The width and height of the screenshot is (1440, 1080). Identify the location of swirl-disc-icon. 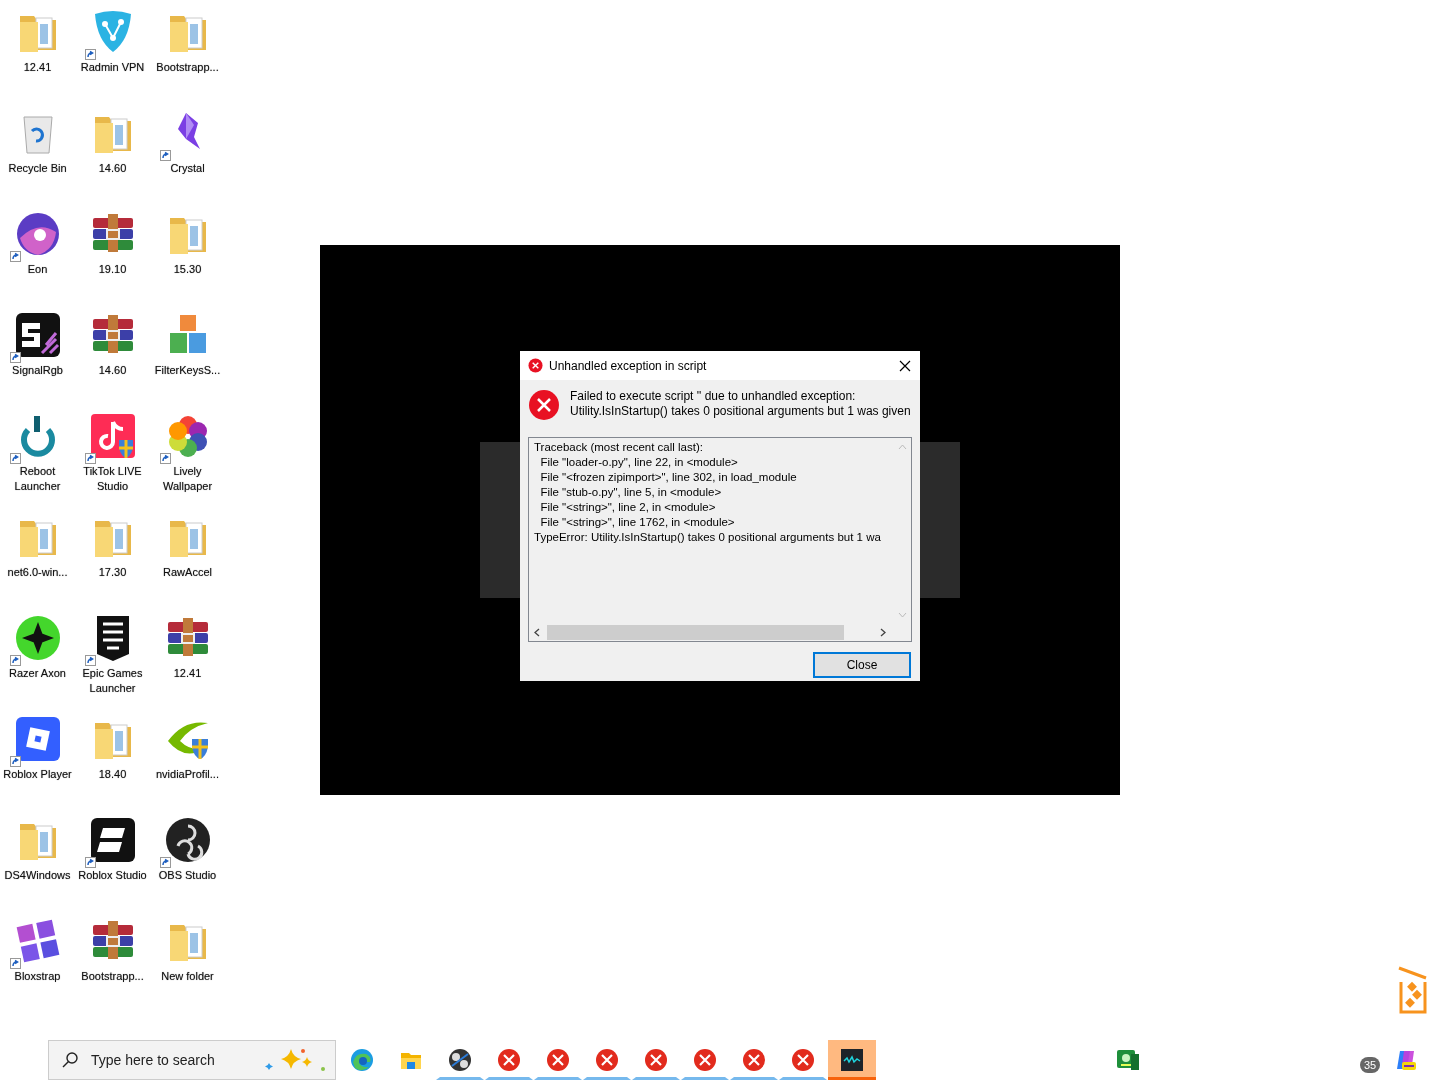
(187, 840).